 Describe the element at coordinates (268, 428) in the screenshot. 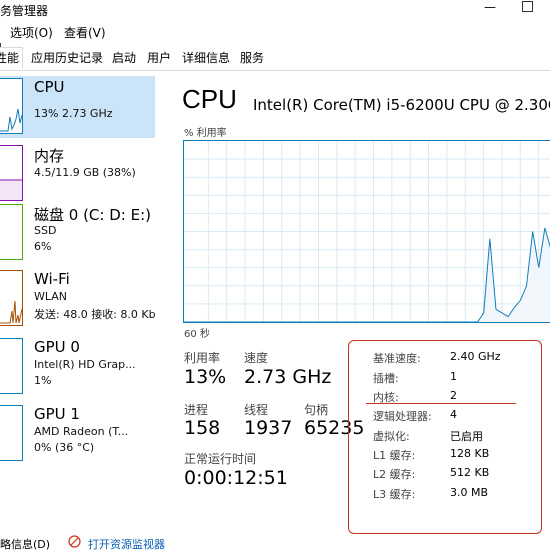

I see `threads-value: 1937` at that location.